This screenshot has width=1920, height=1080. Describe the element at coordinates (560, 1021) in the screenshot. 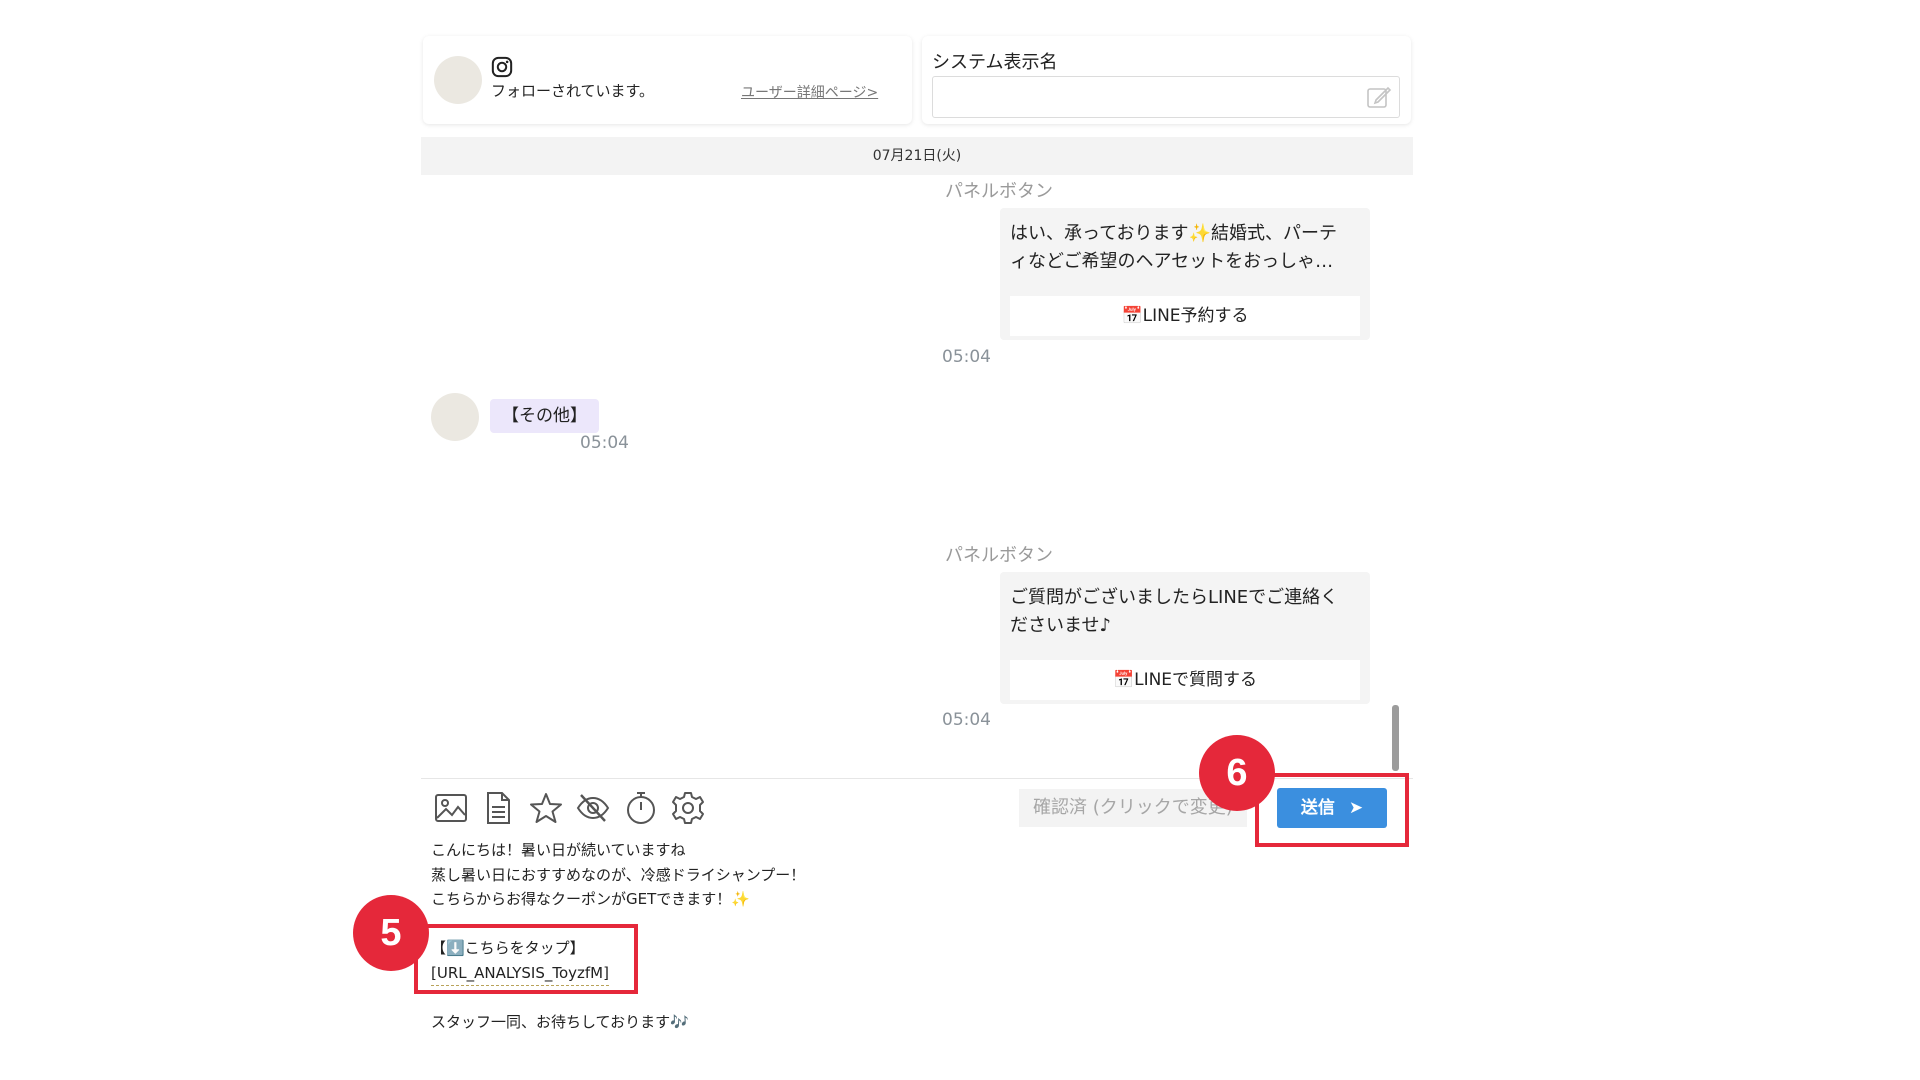

I see `composer-line: スタッフ一同、お待ちしております🎶` at that location.